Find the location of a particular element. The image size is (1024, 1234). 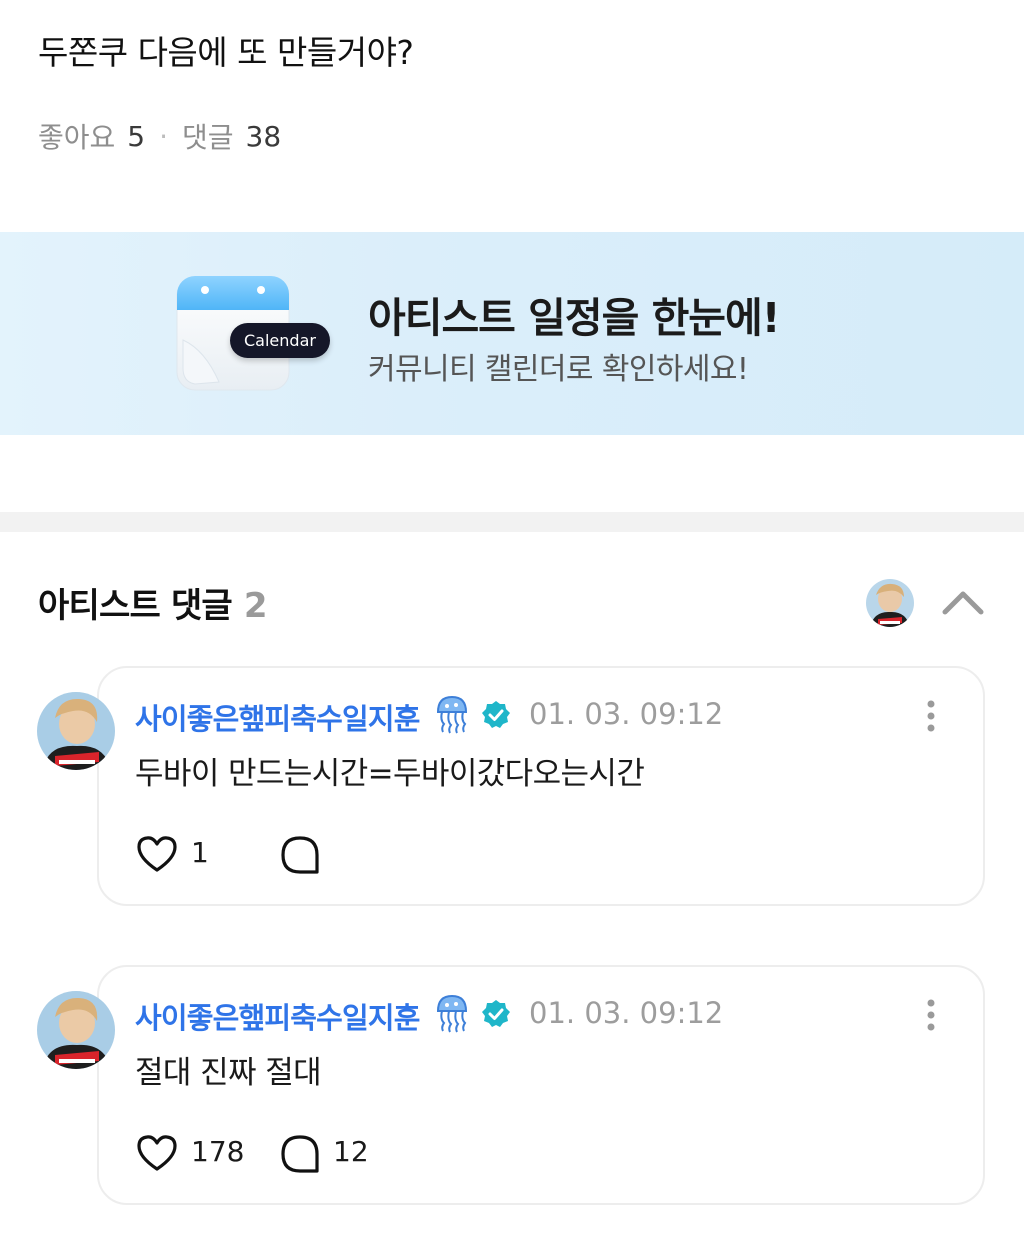

artist-avatar is located at coordinates (890, 603).